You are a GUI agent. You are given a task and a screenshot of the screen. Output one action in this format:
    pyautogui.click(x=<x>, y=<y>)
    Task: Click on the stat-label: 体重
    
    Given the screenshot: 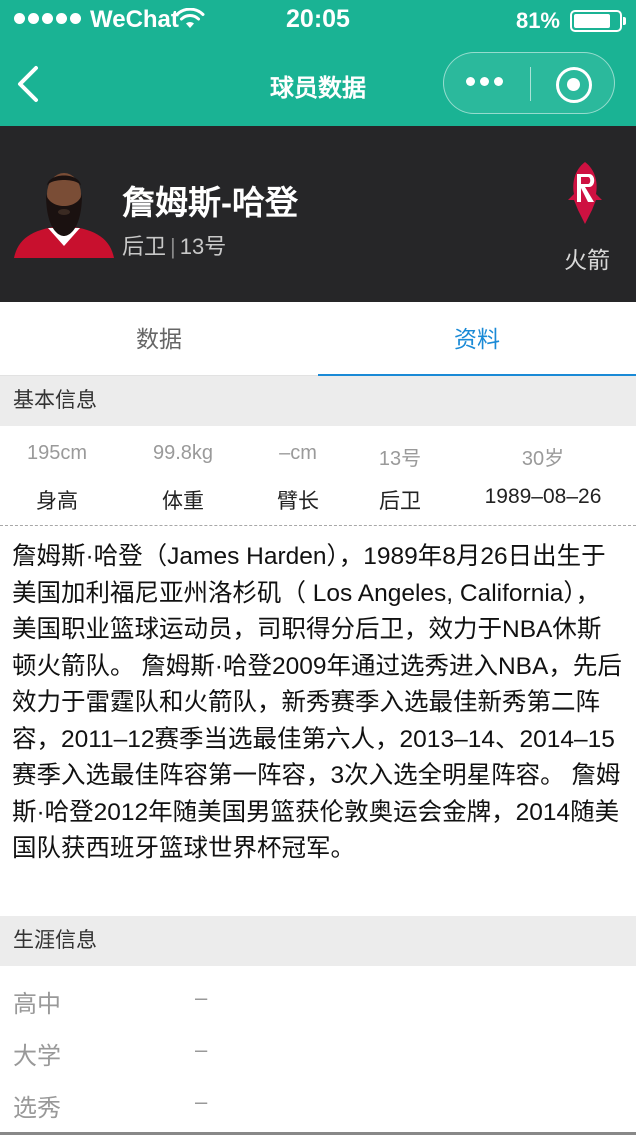 What is the action you would take?
    pyautogui.click(x=183, y=501)
    